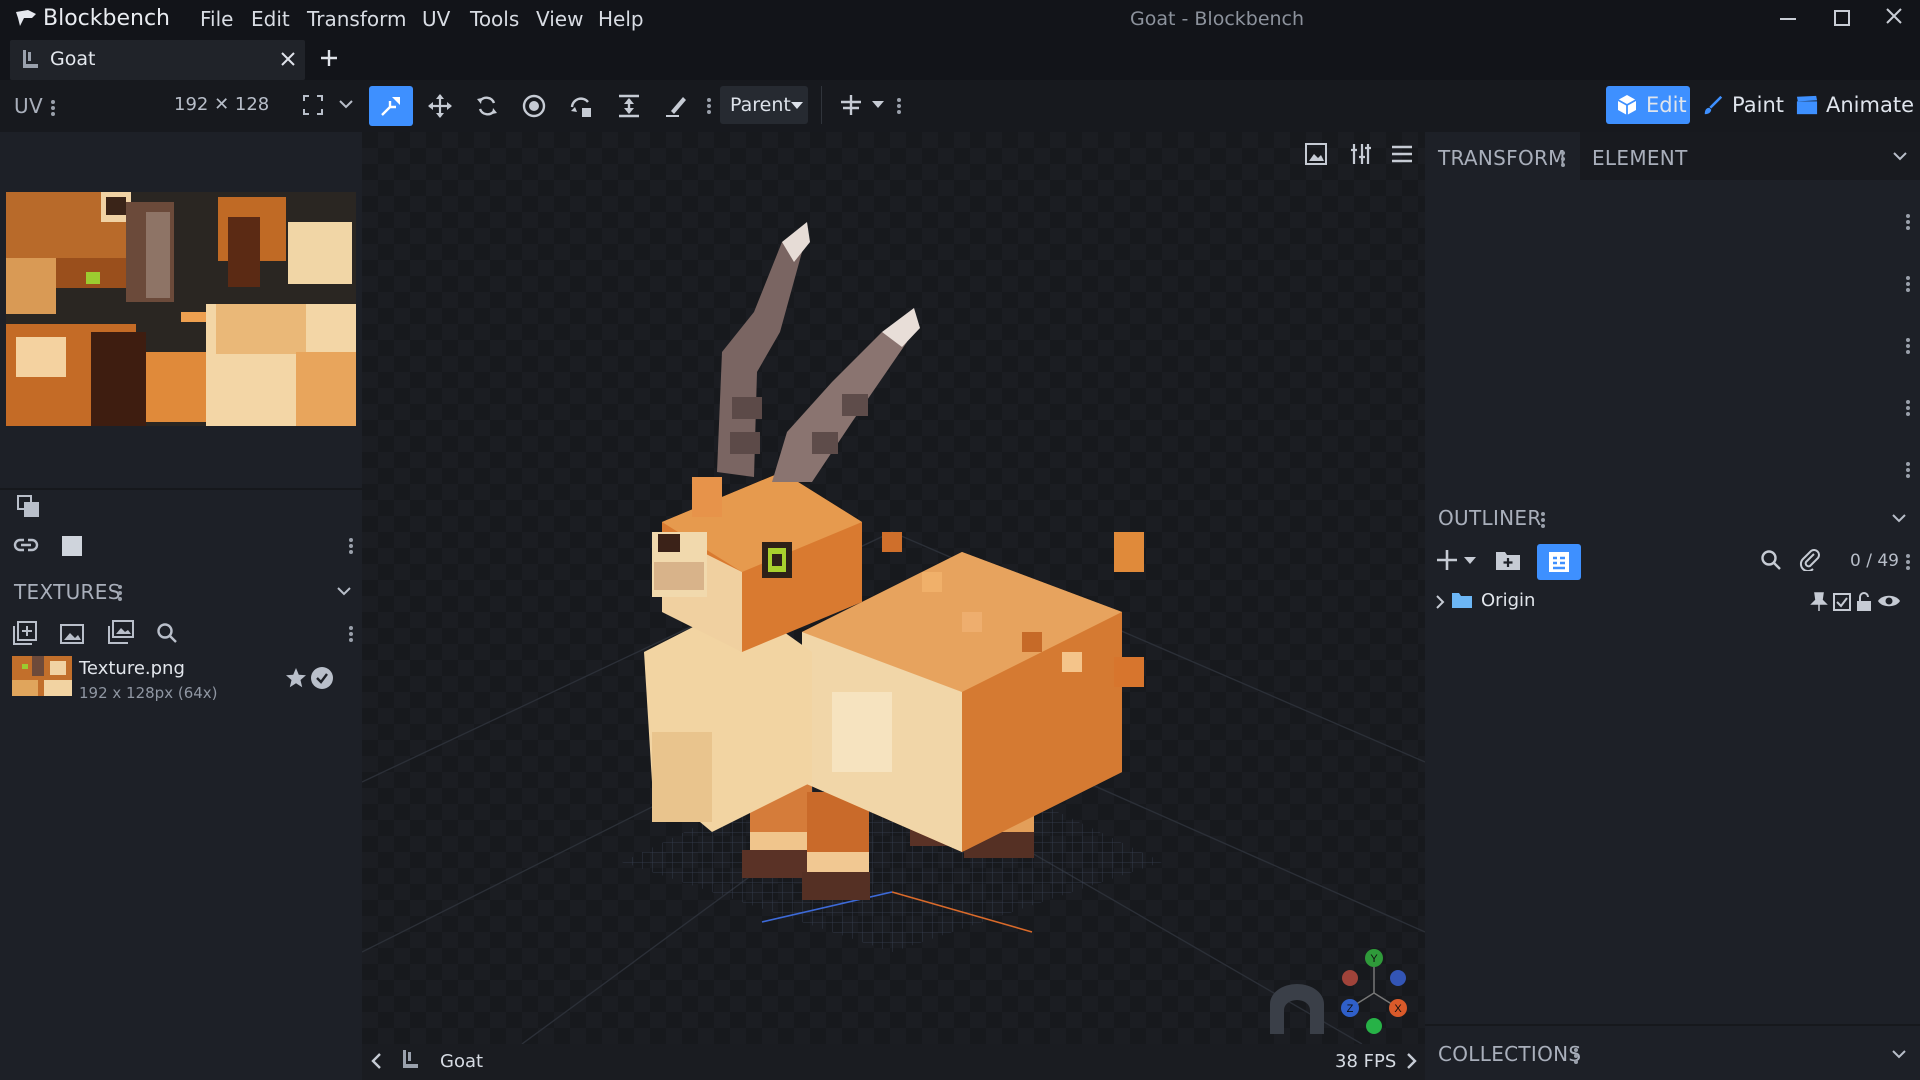 The width and height of the screenshot is (1920, 1080). I want to click on outliner-tools-dots-icon, so click(1908, 562).